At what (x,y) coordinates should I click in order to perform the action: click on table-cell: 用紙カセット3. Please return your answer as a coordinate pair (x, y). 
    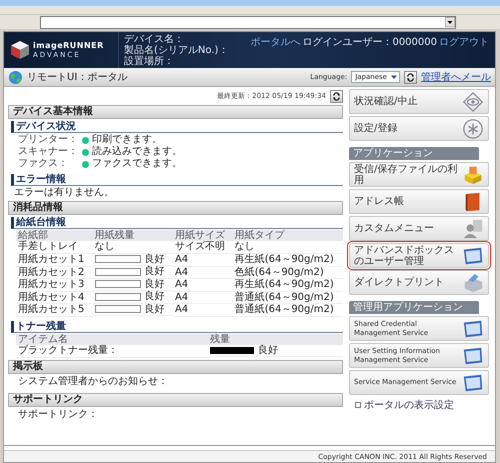
    Looking at the image, I should click on (54, 284).